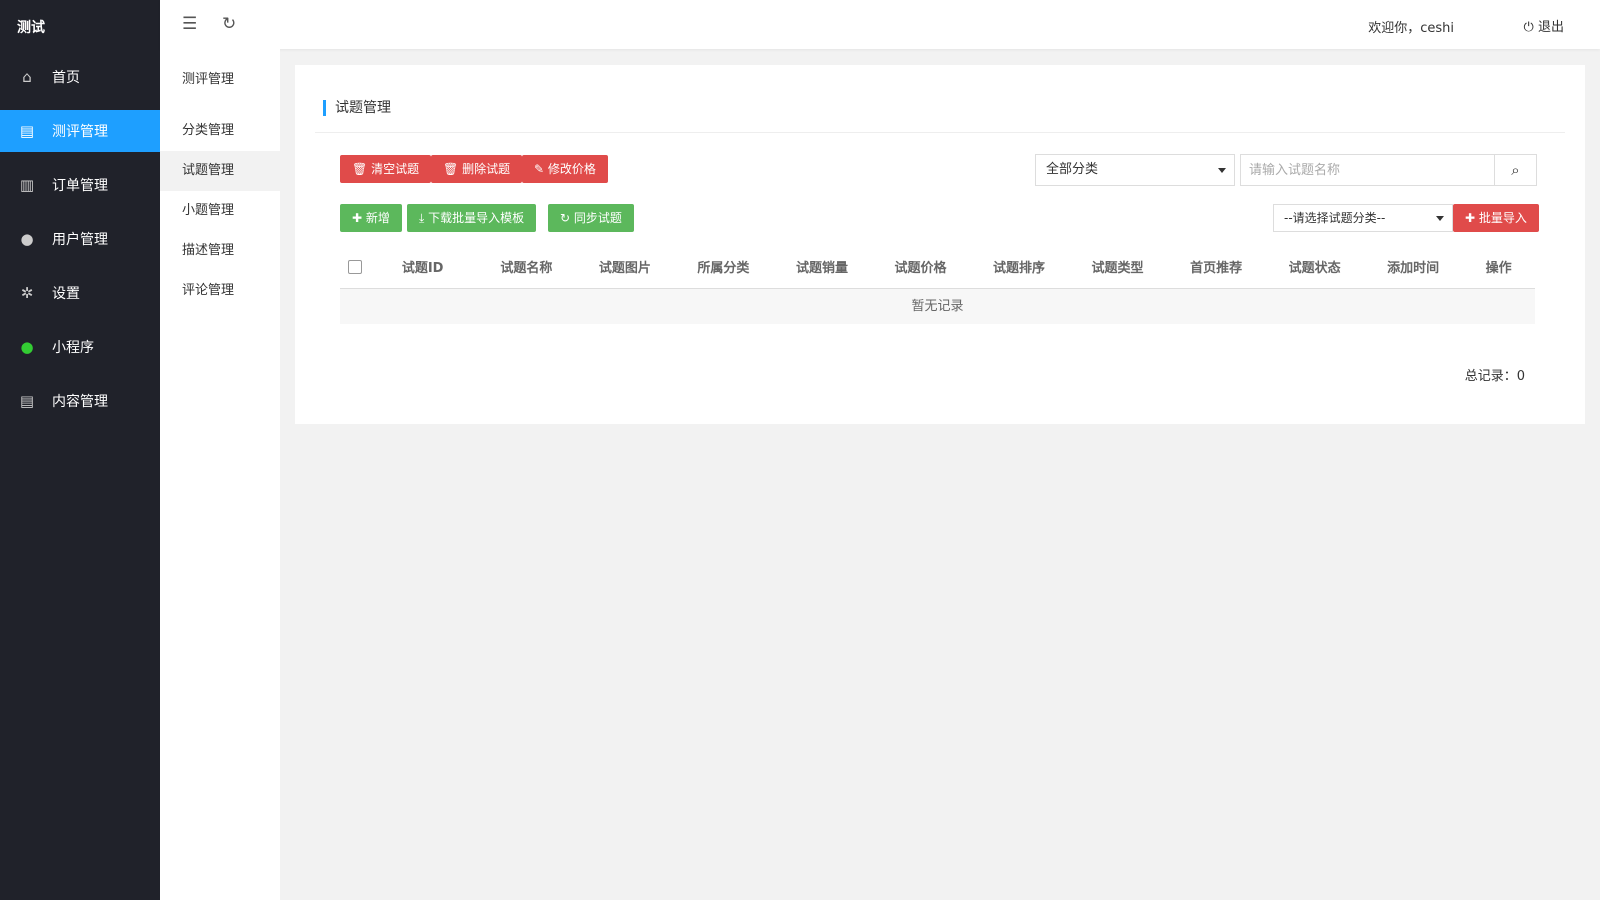 This screenshot has height=900, width=1600. What do you see at coordinates (355, 266) in the screenshot?
I see `select-all-checkbox` at bounding box center [355, 266].